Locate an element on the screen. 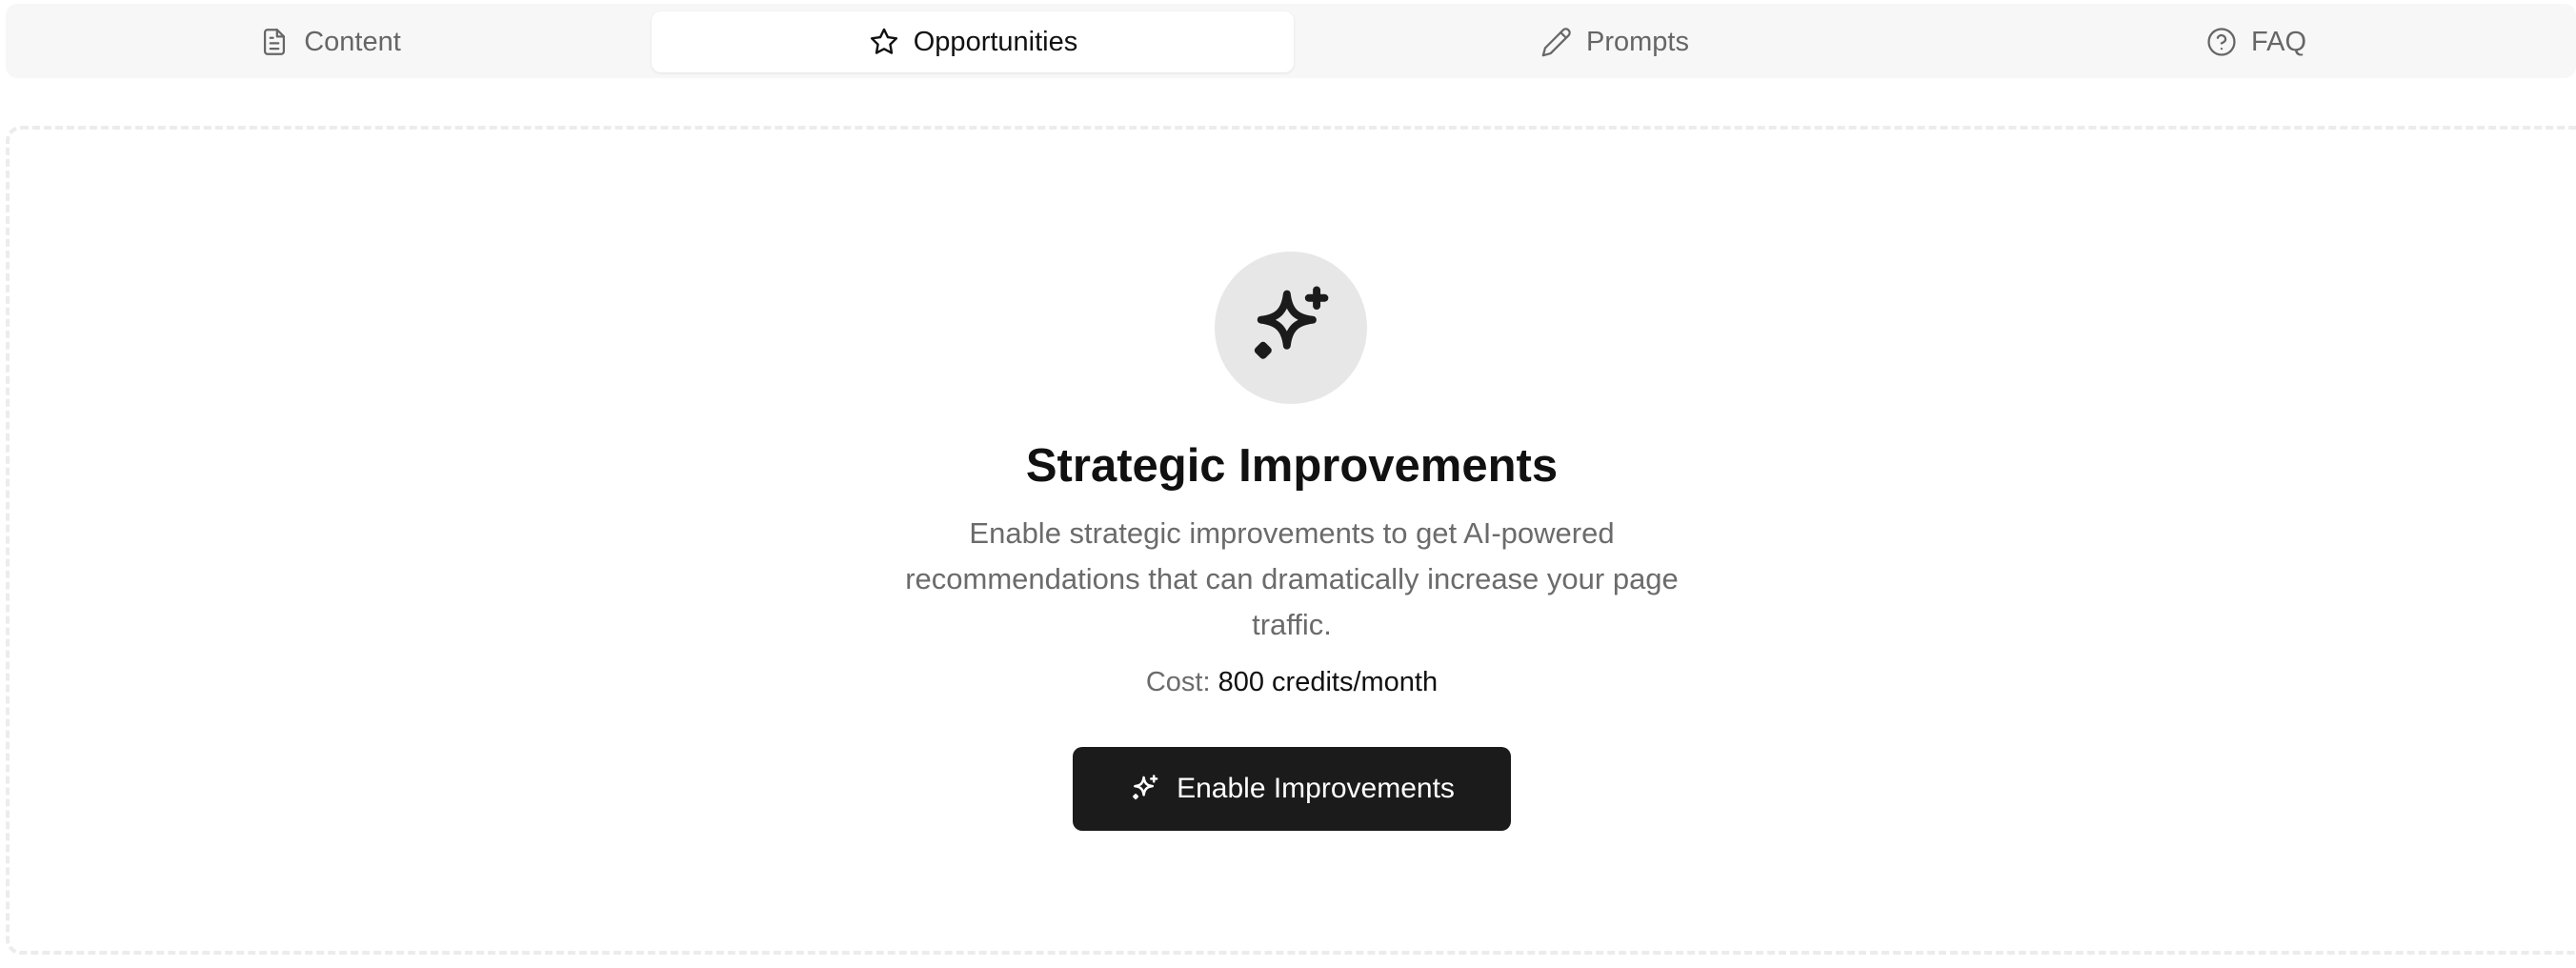  tab-faq: FAQ is located at coordinates (2256, 41).